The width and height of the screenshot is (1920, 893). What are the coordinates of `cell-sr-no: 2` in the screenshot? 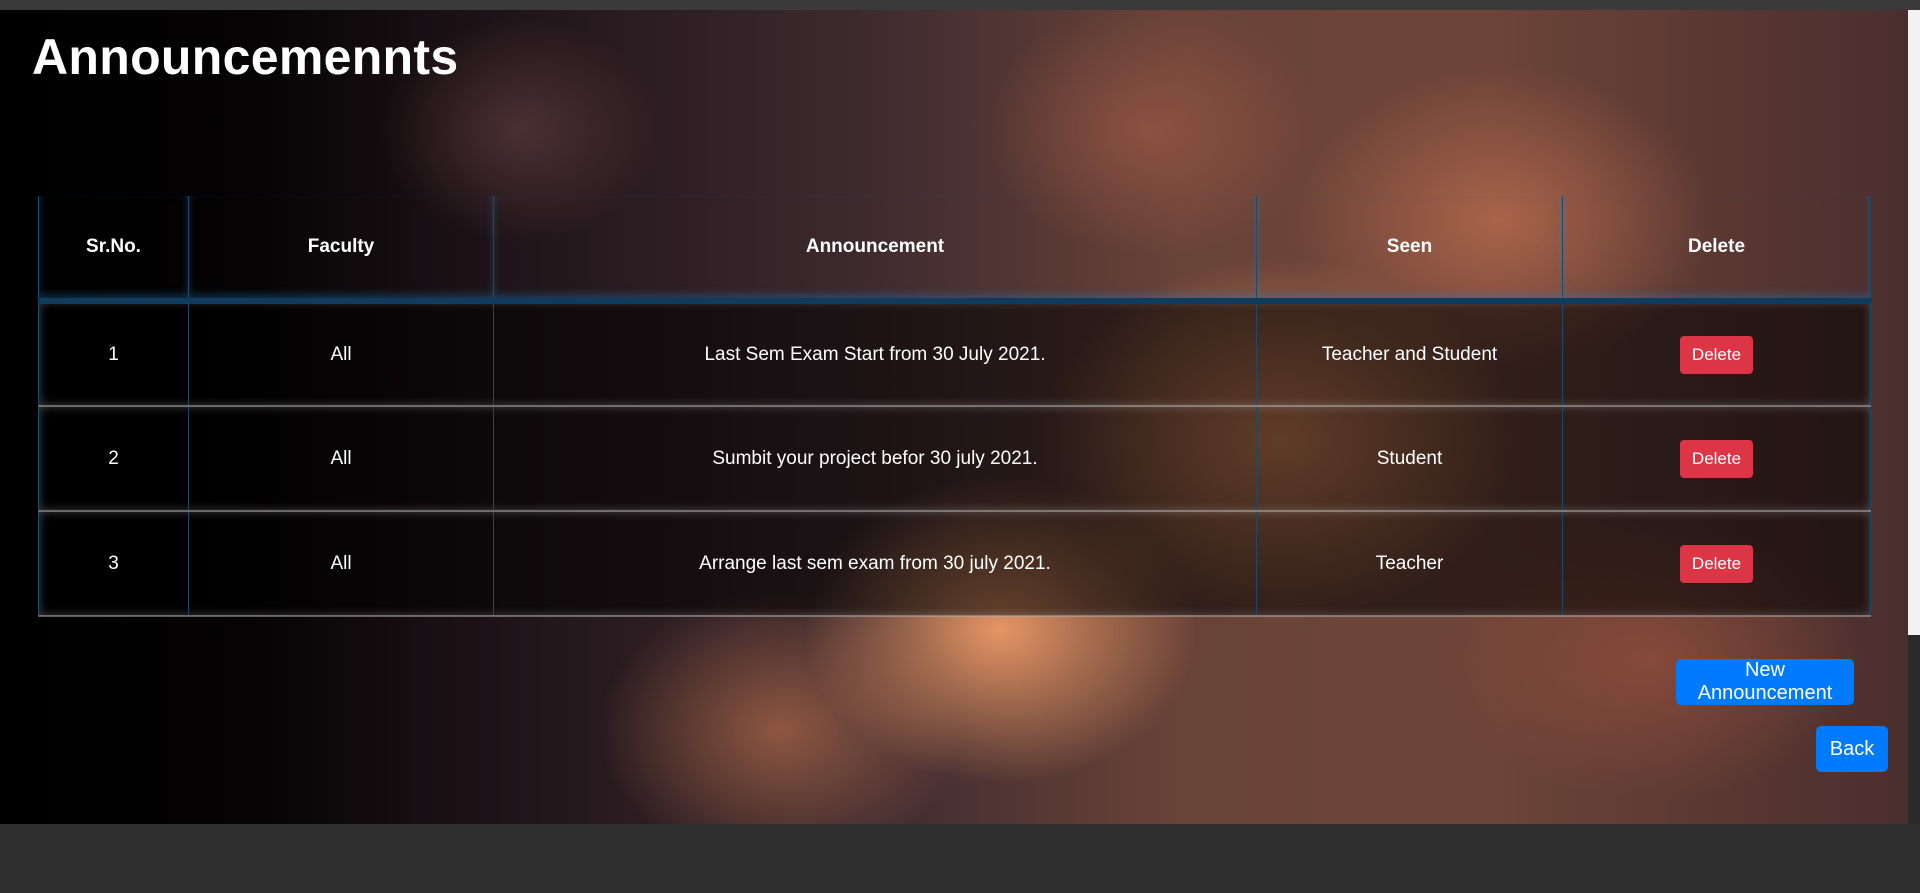 It's located at (113, 459).